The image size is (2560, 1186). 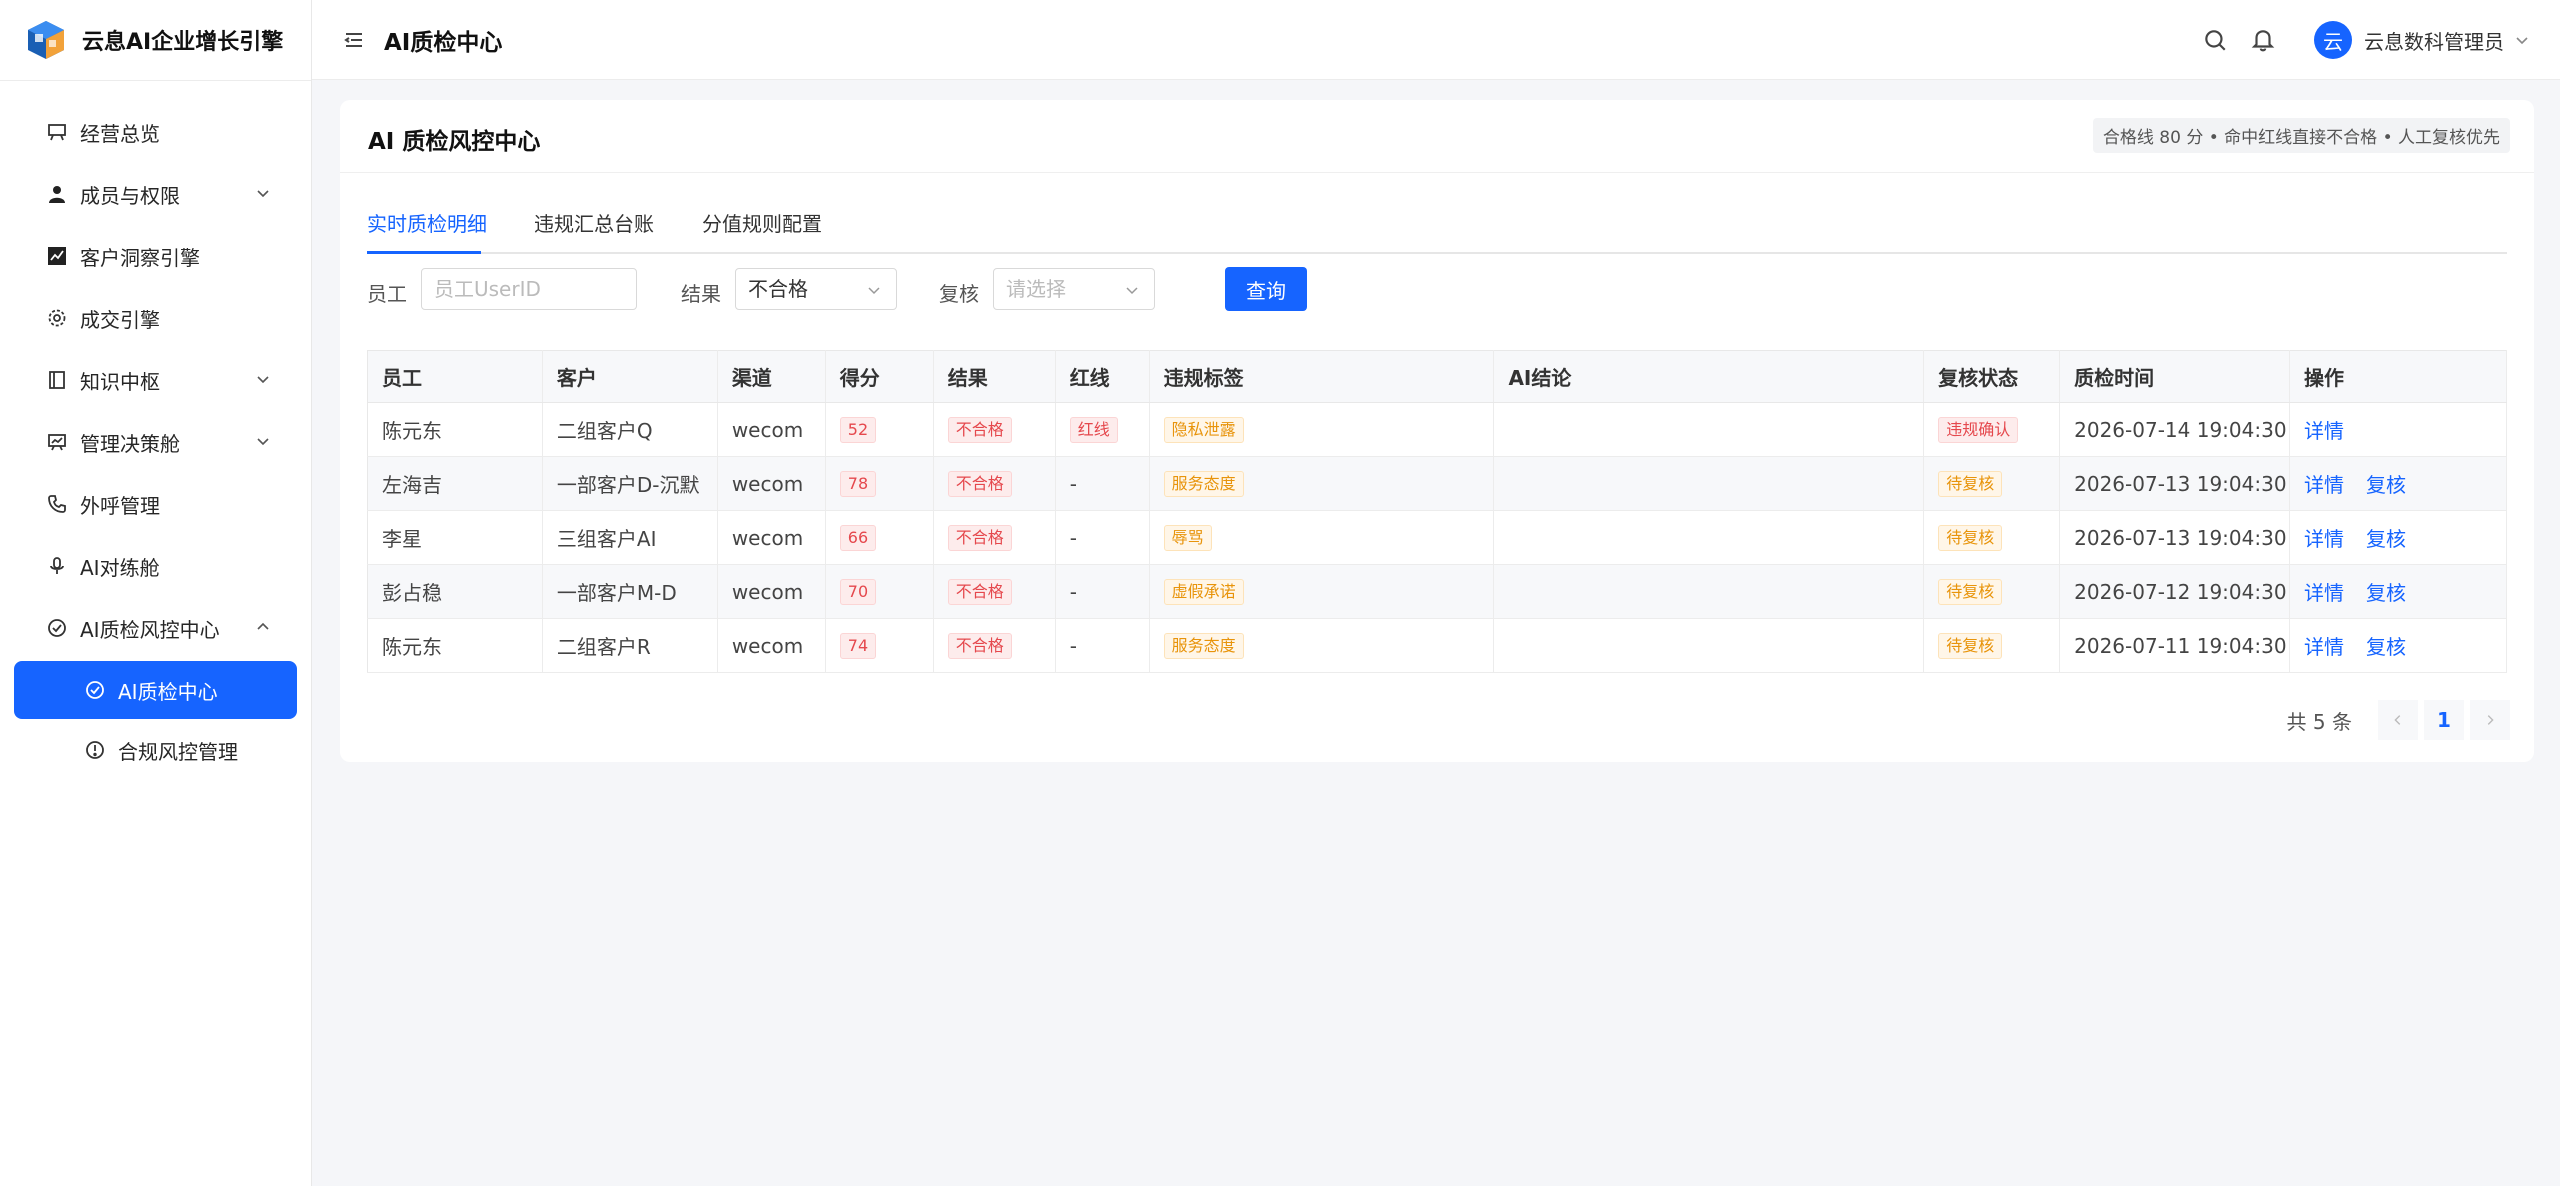 I want to click on next-page-button, so click(x=2490, y=720).